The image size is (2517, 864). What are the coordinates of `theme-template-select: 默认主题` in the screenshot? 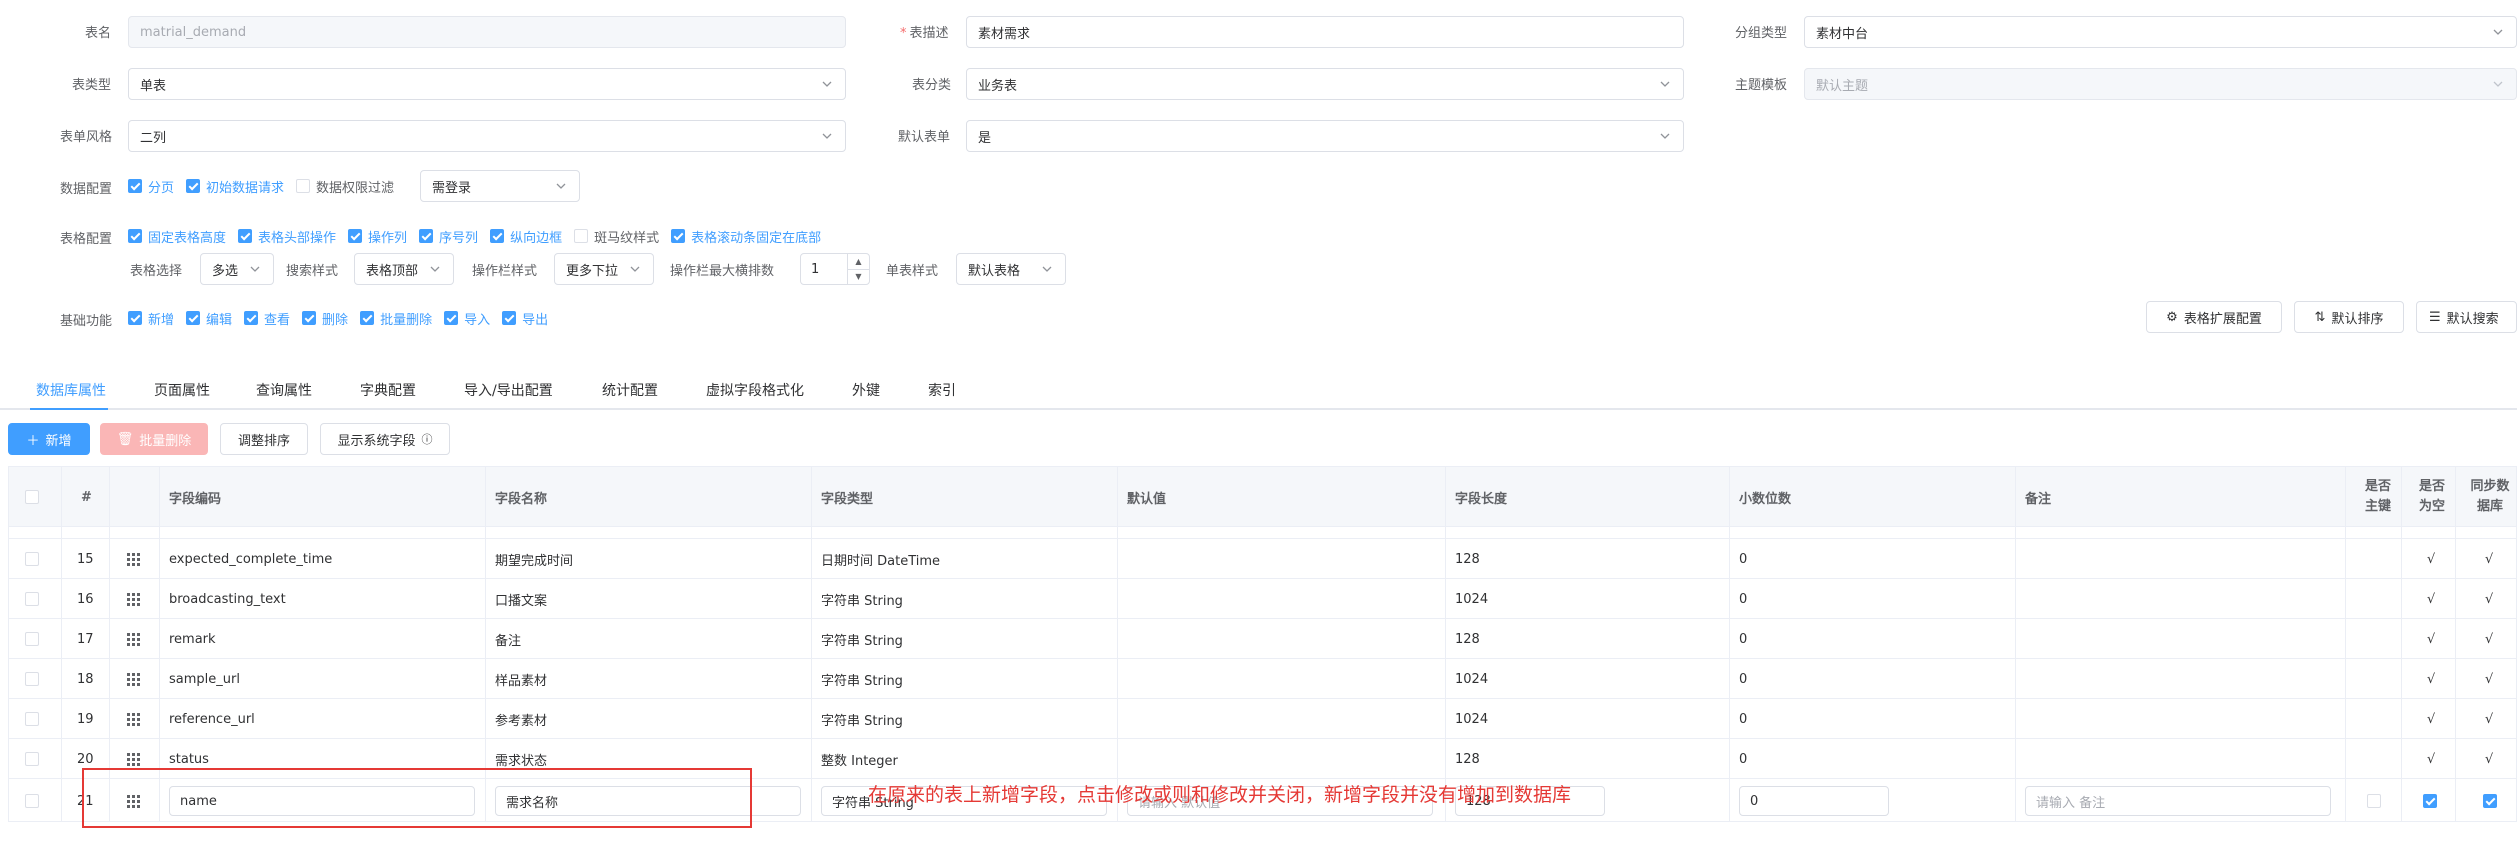 It's located at (2160, 84).